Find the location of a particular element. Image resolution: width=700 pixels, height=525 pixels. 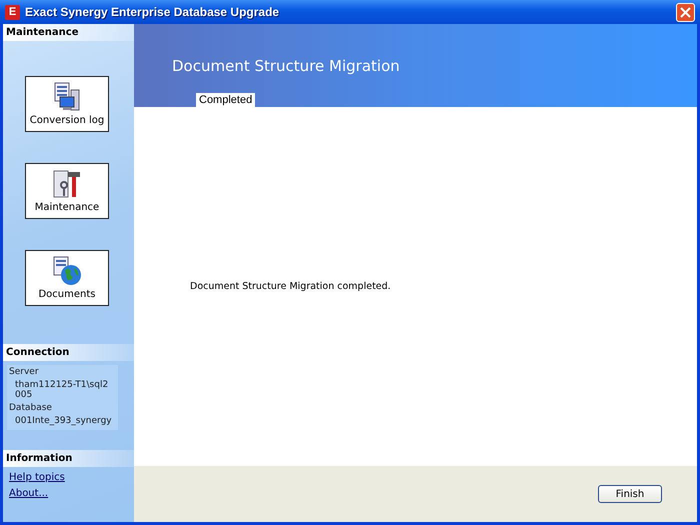

section-heading: Information is located at coordinates (68, 458).